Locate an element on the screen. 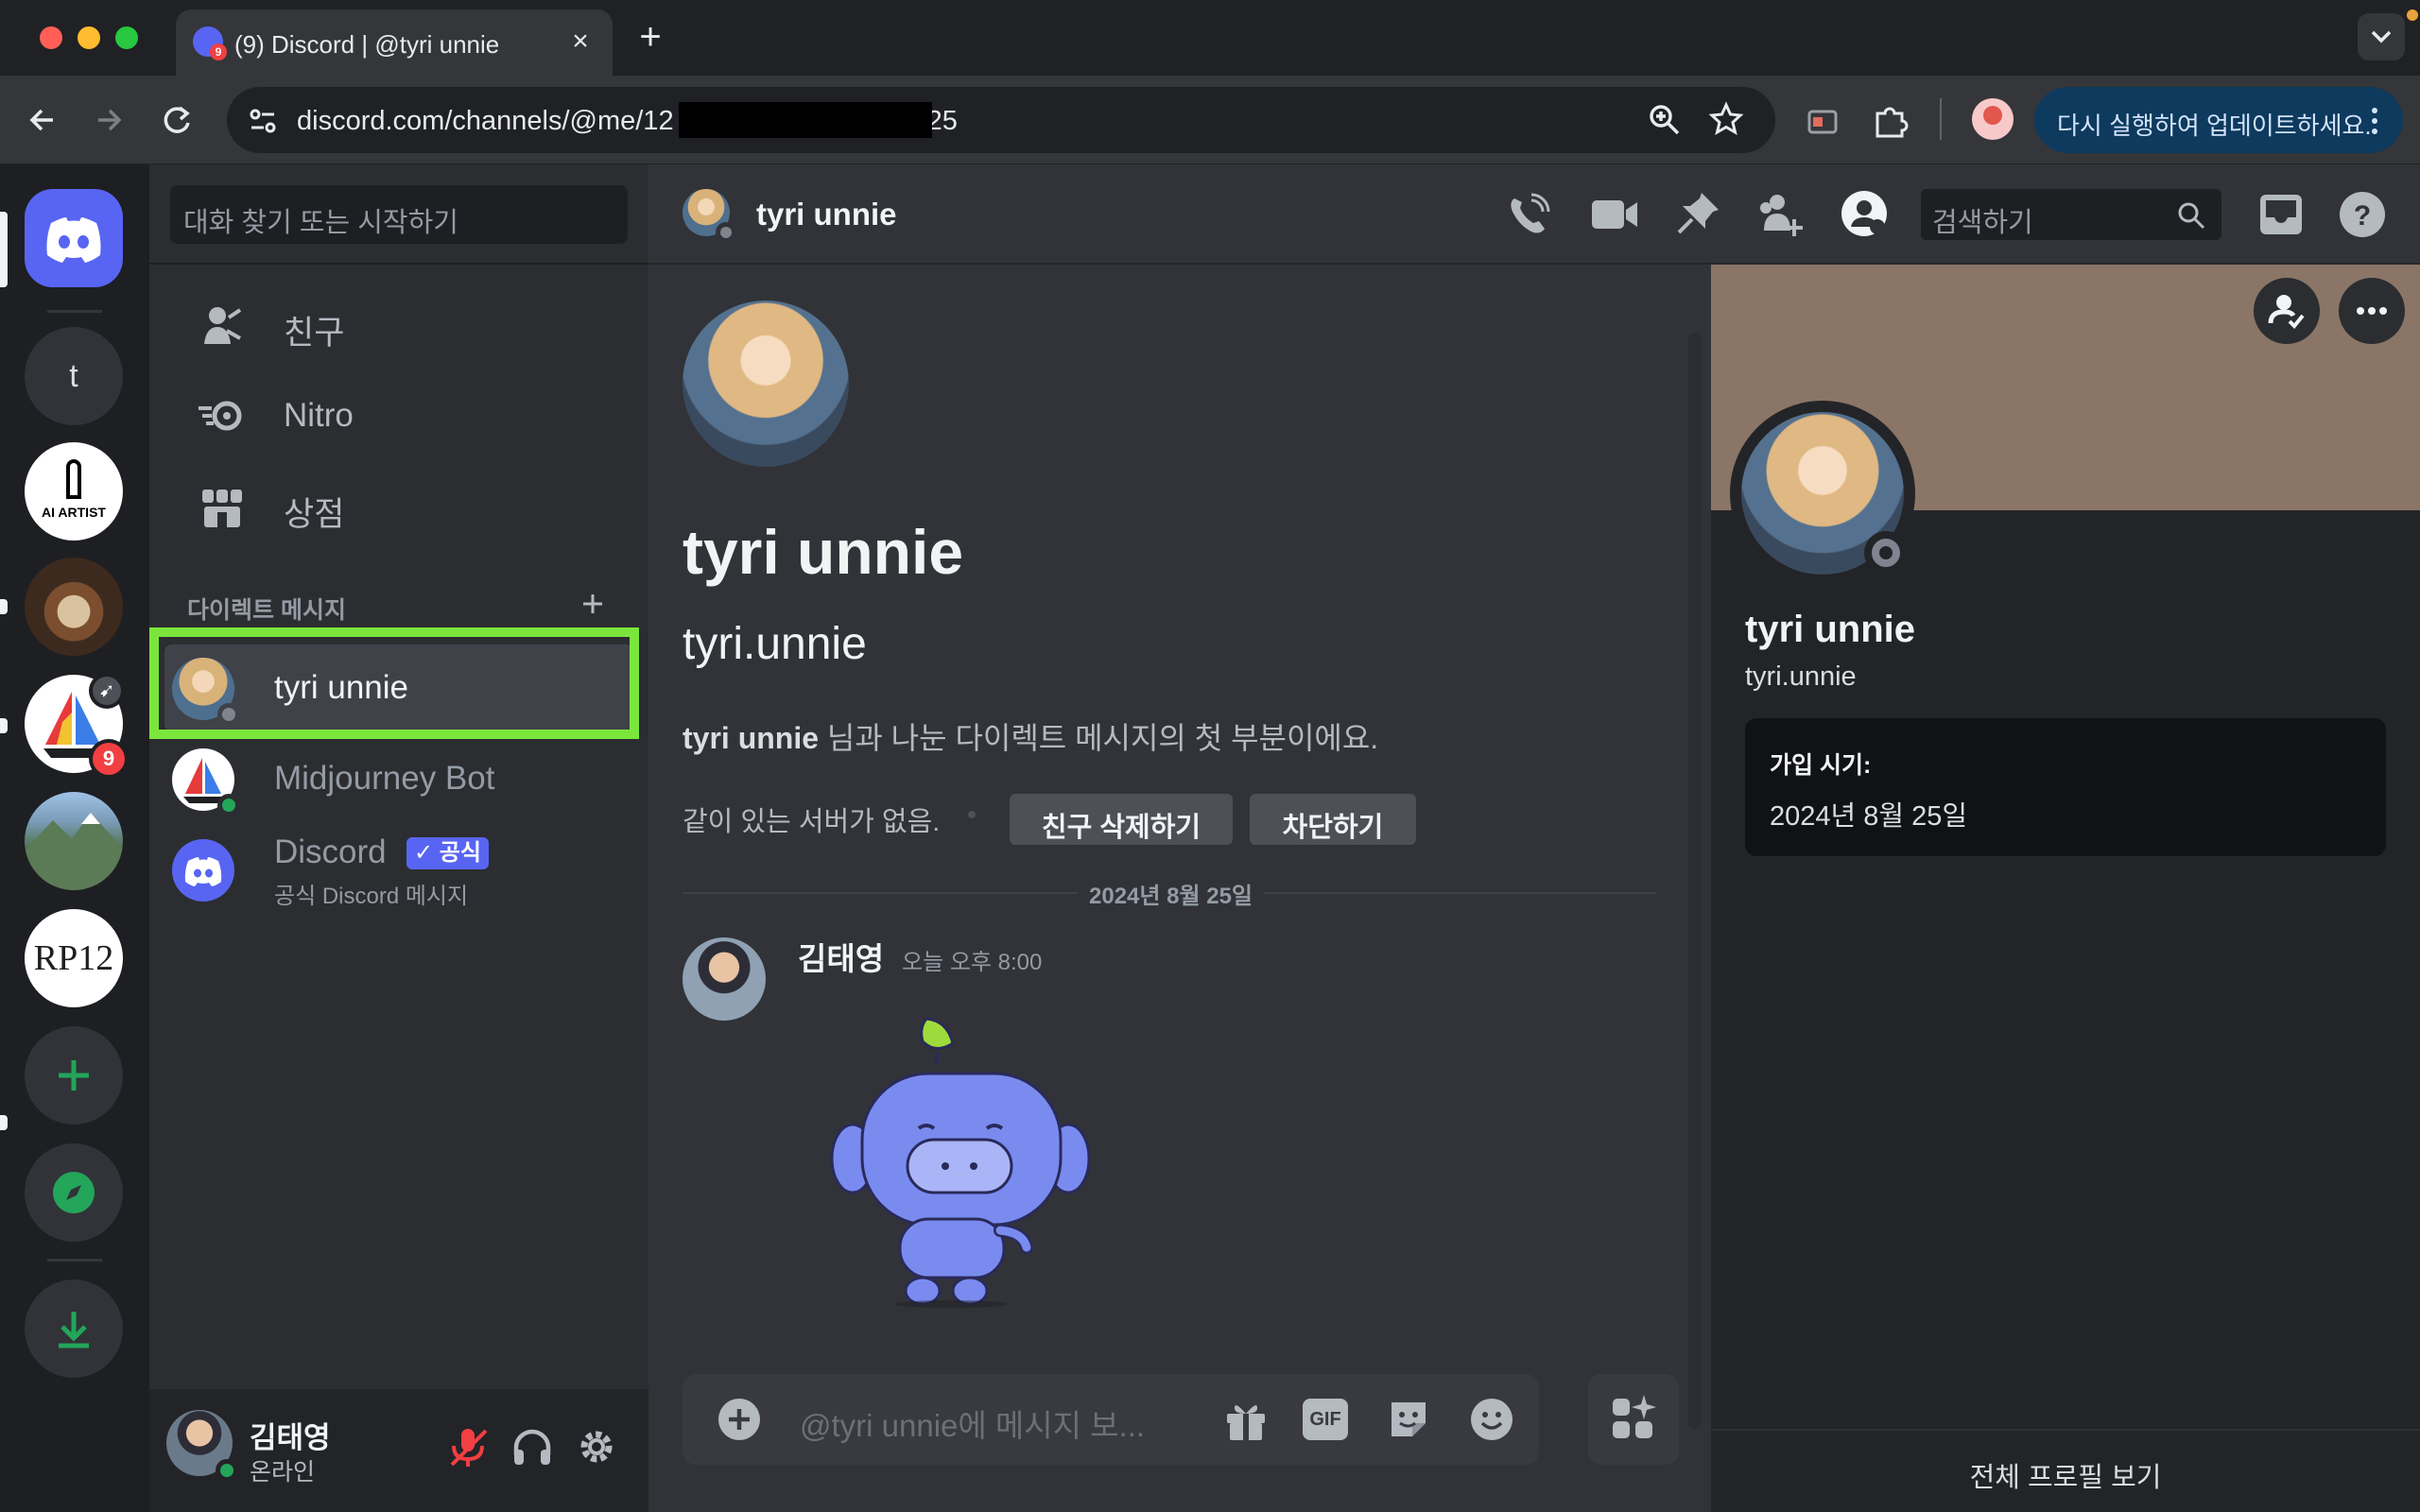 Image resolution: width=2420 pixels, height=1512 pixels. profile-large-avatar is located at coordinates (766, 384).